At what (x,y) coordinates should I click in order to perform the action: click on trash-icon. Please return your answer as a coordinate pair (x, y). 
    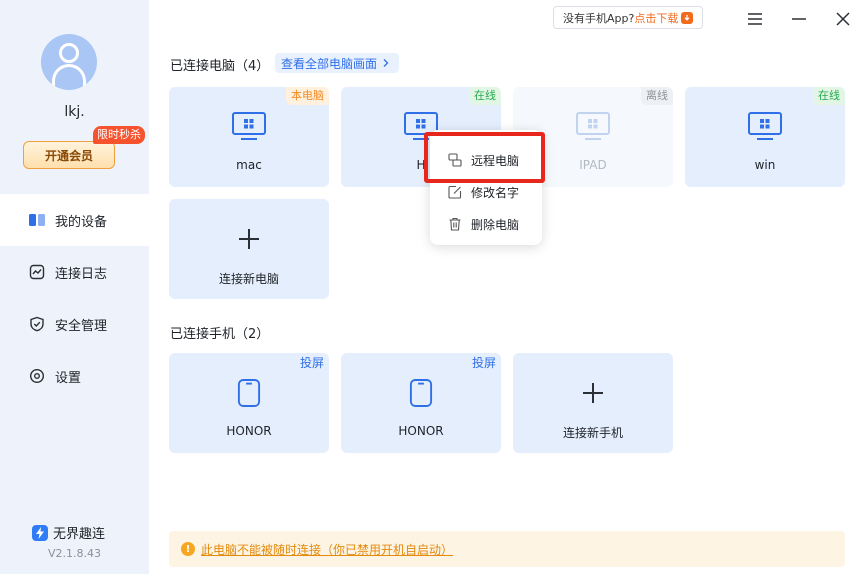
    Looking at the image, I should click on (455, 224).